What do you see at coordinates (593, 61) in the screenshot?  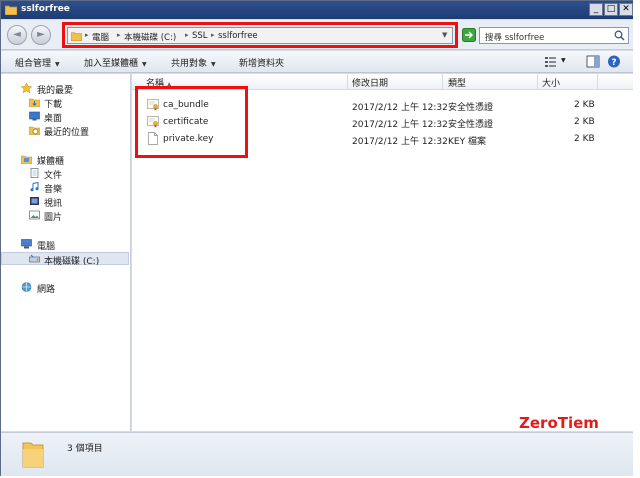 I see `preview-pane-icon` at bounding box center [593, 61].